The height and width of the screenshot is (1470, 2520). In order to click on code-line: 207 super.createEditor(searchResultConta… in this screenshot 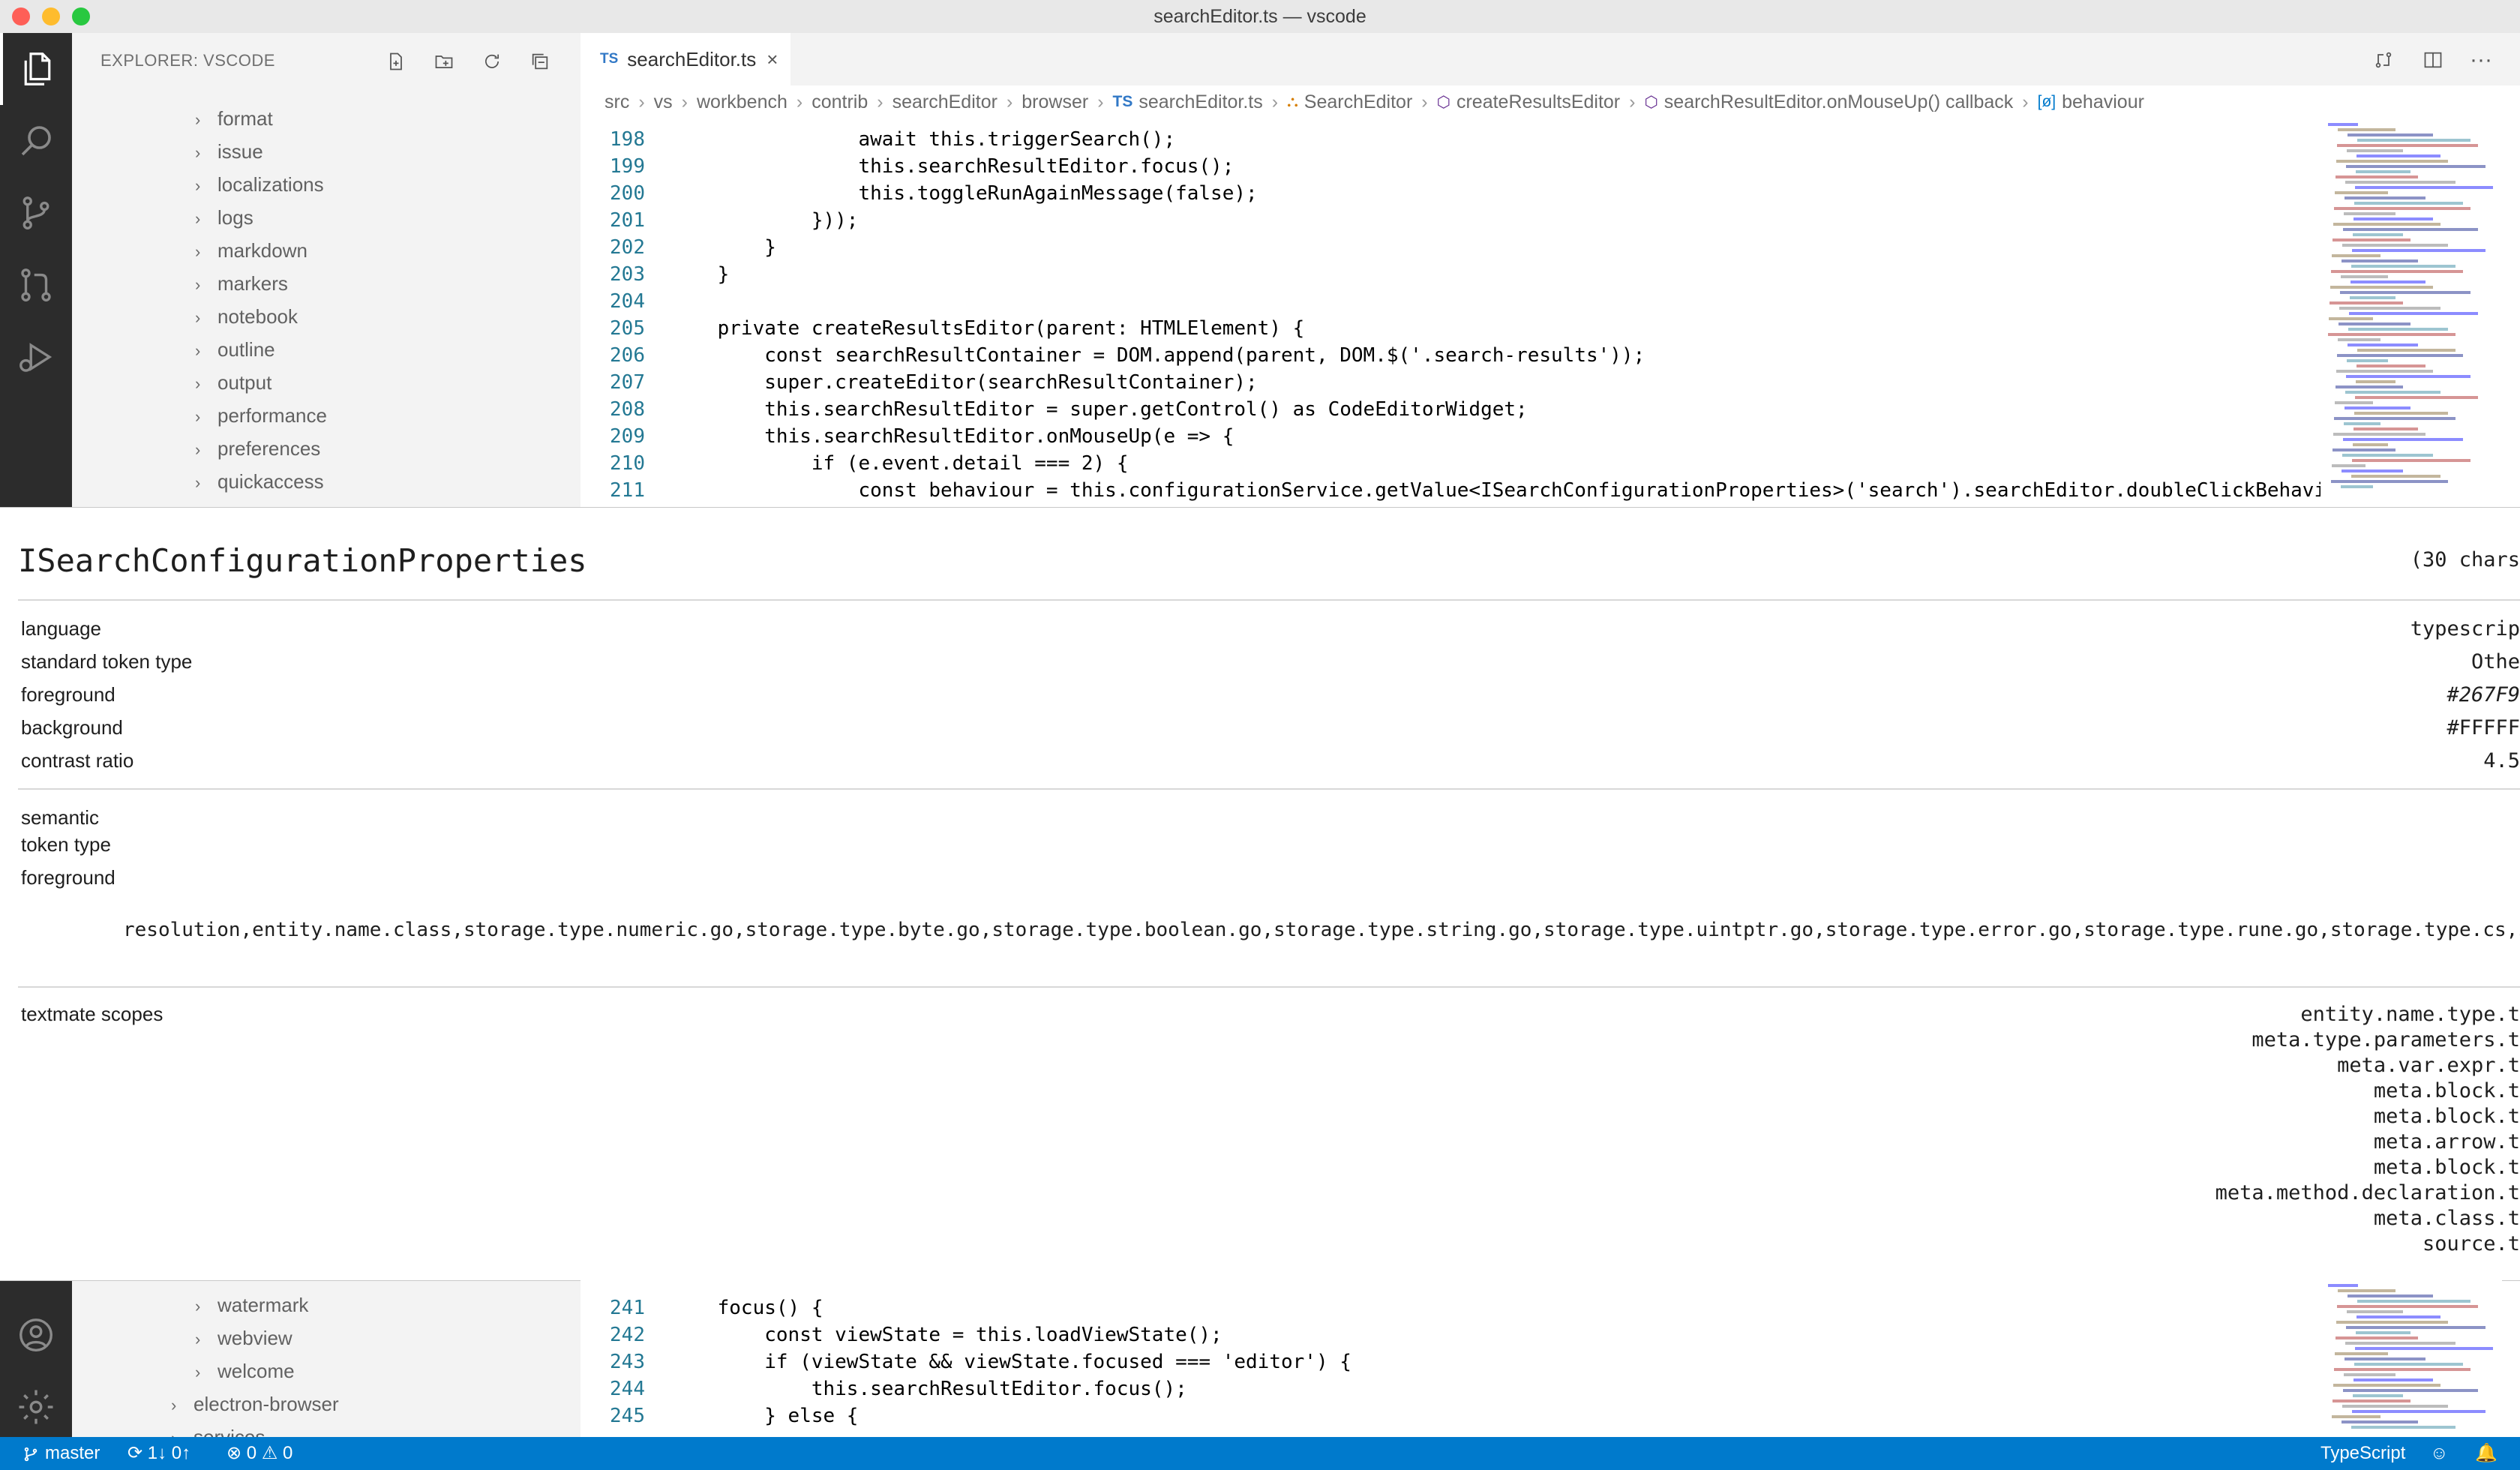, I will do `click(1450, 382)`.